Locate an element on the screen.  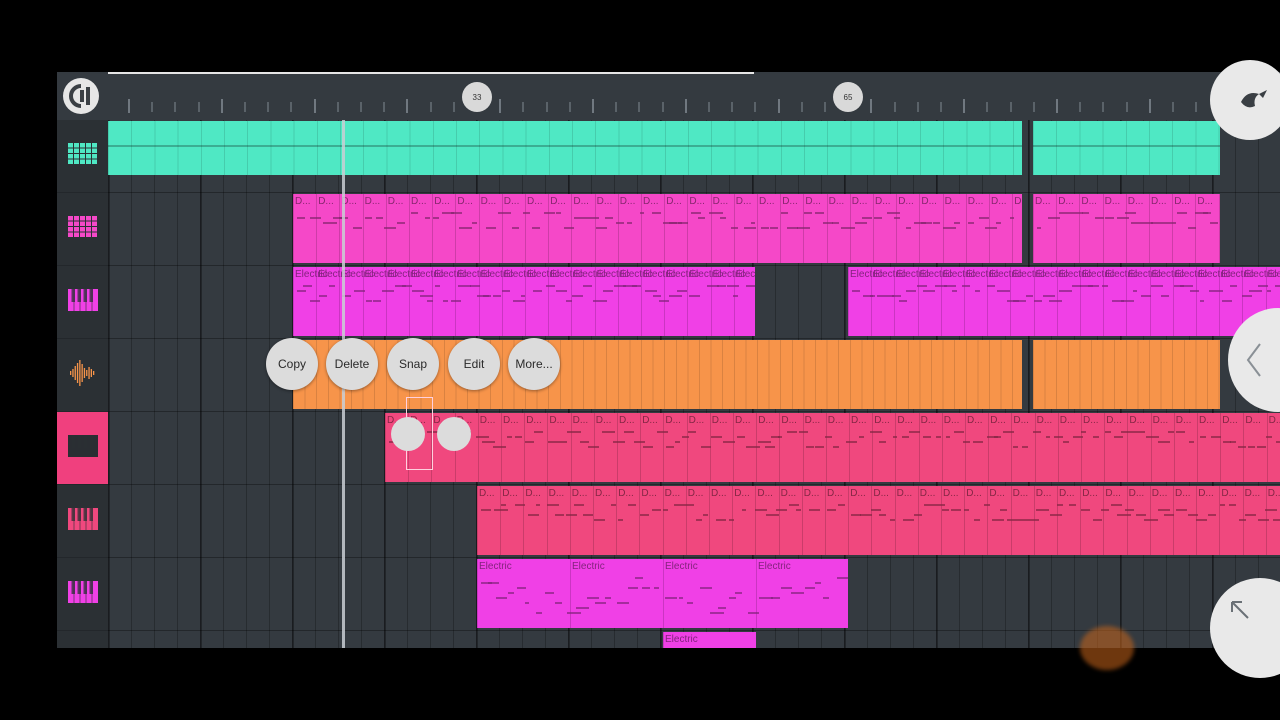
timeline-ruler: 33 65 is located at coordinates (694, 96).